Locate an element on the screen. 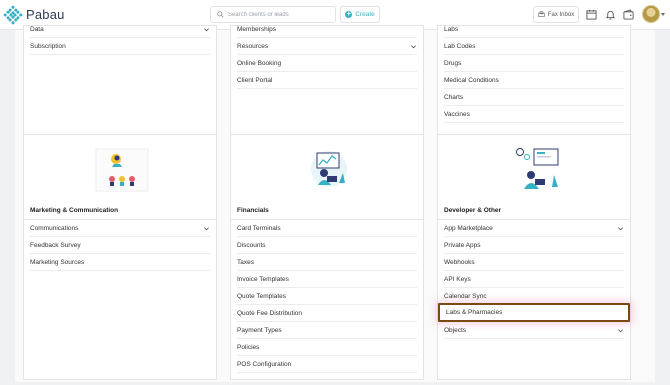  calendar-icon is located at coordinates (591, 14).